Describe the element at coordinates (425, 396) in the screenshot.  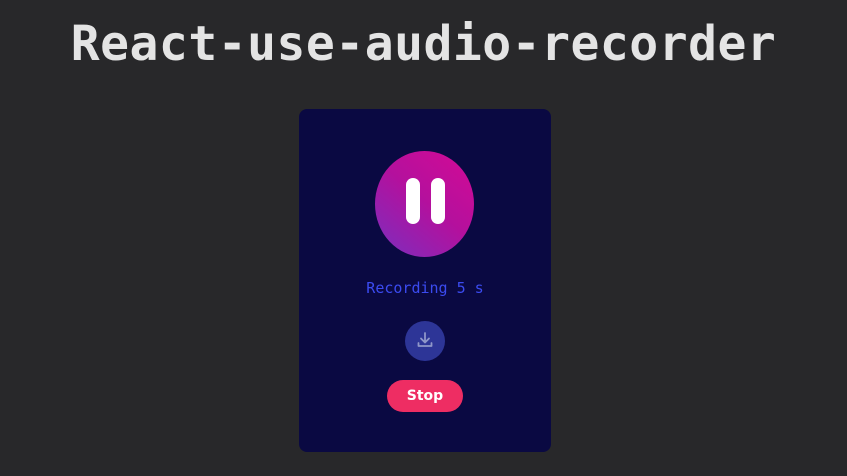
I see `stop-button: Stop` at that location.